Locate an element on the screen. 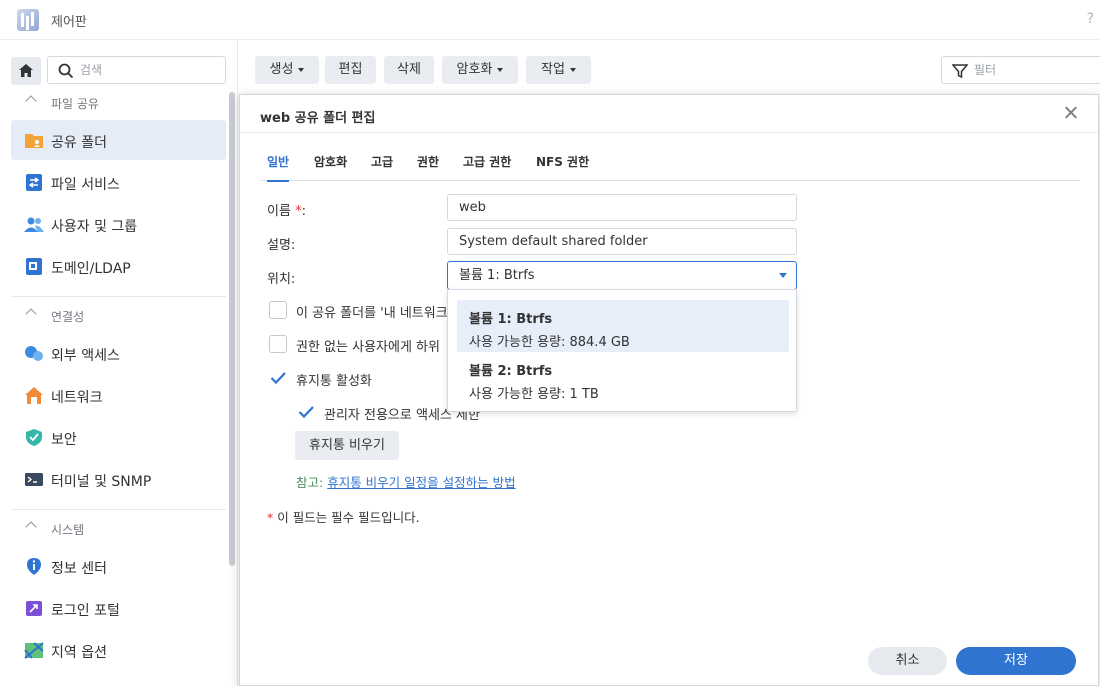 This screenshot has width=1100, height=686. delete-label: 삭제 is located at coordinates (409, 69).